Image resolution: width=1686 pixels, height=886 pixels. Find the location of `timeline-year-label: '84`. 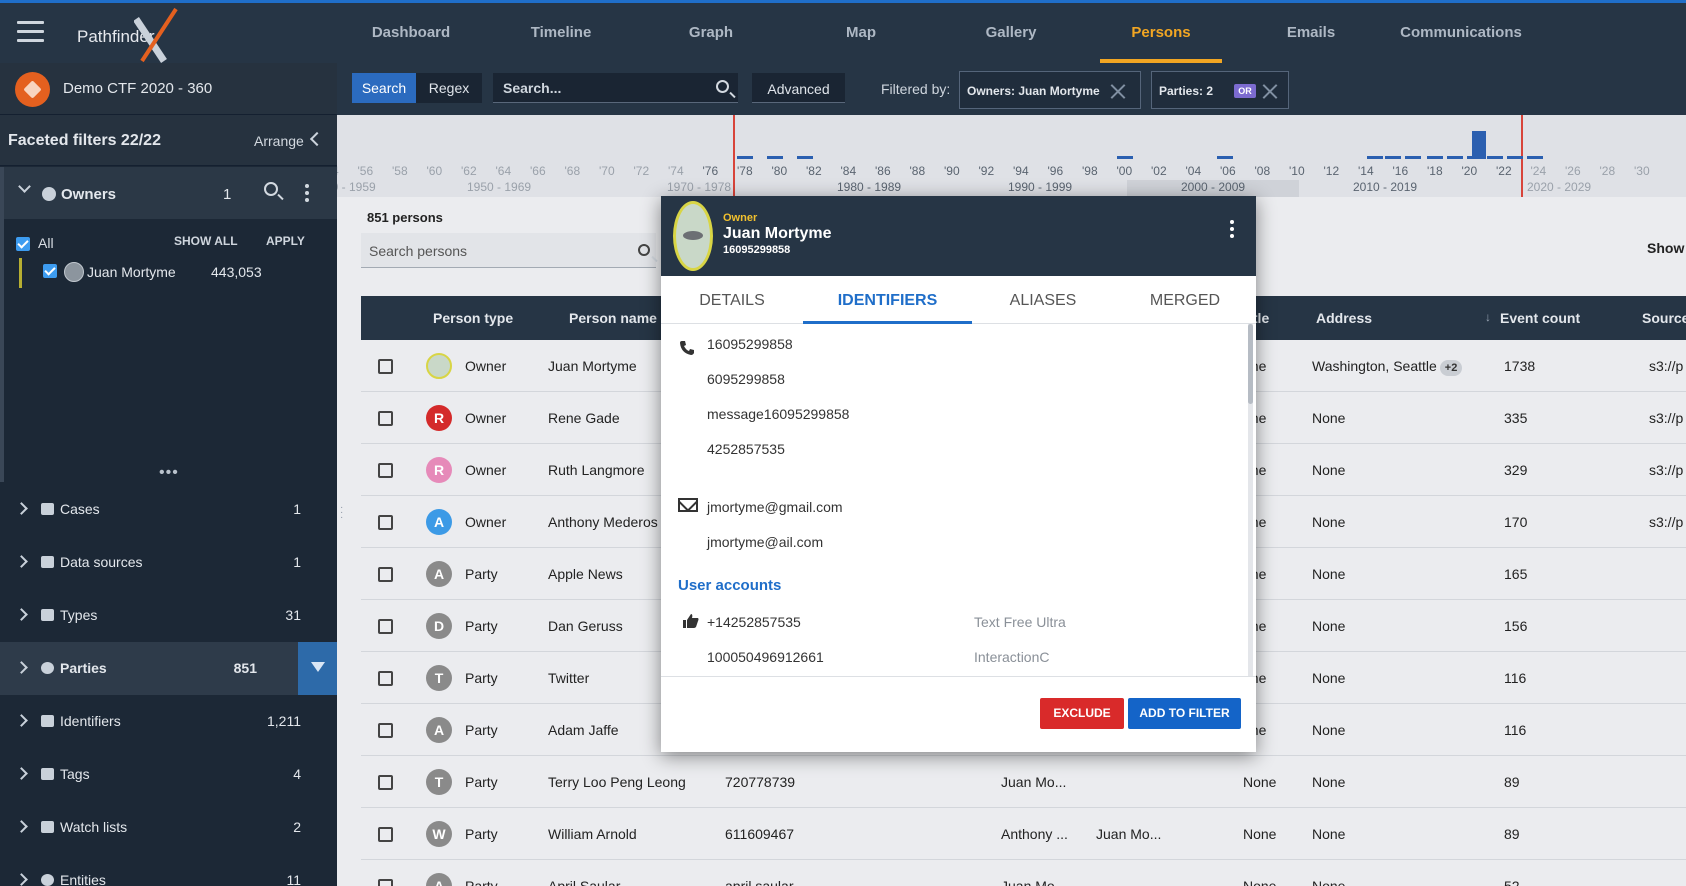

timeline-year-label: '84 is located at coordinates (848, 171).